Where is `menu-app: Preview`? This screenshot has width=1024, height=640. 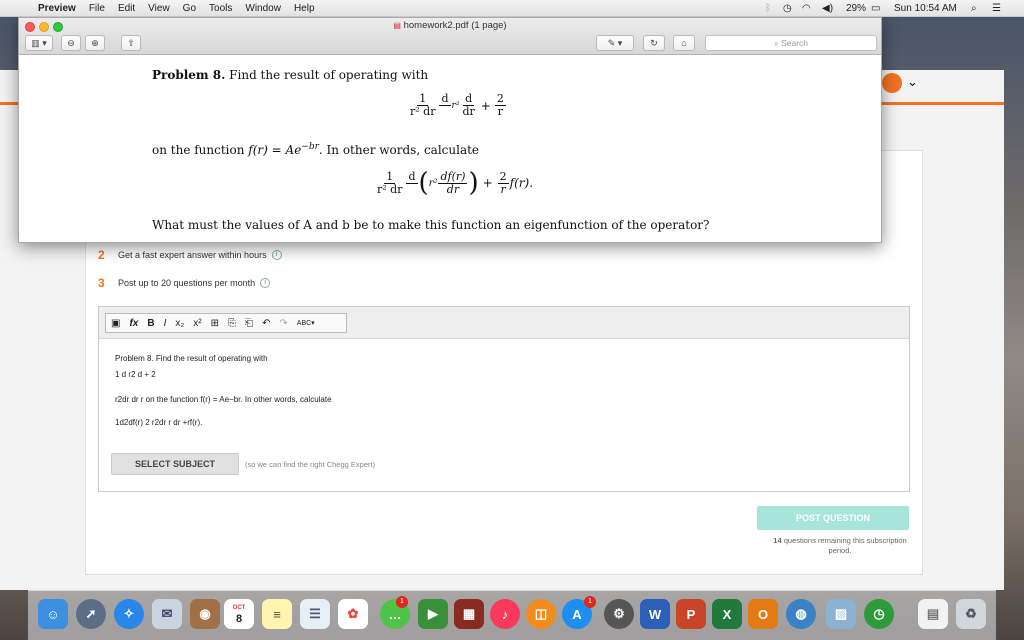
menu-app: Preview is located at coordinates (57, 8).